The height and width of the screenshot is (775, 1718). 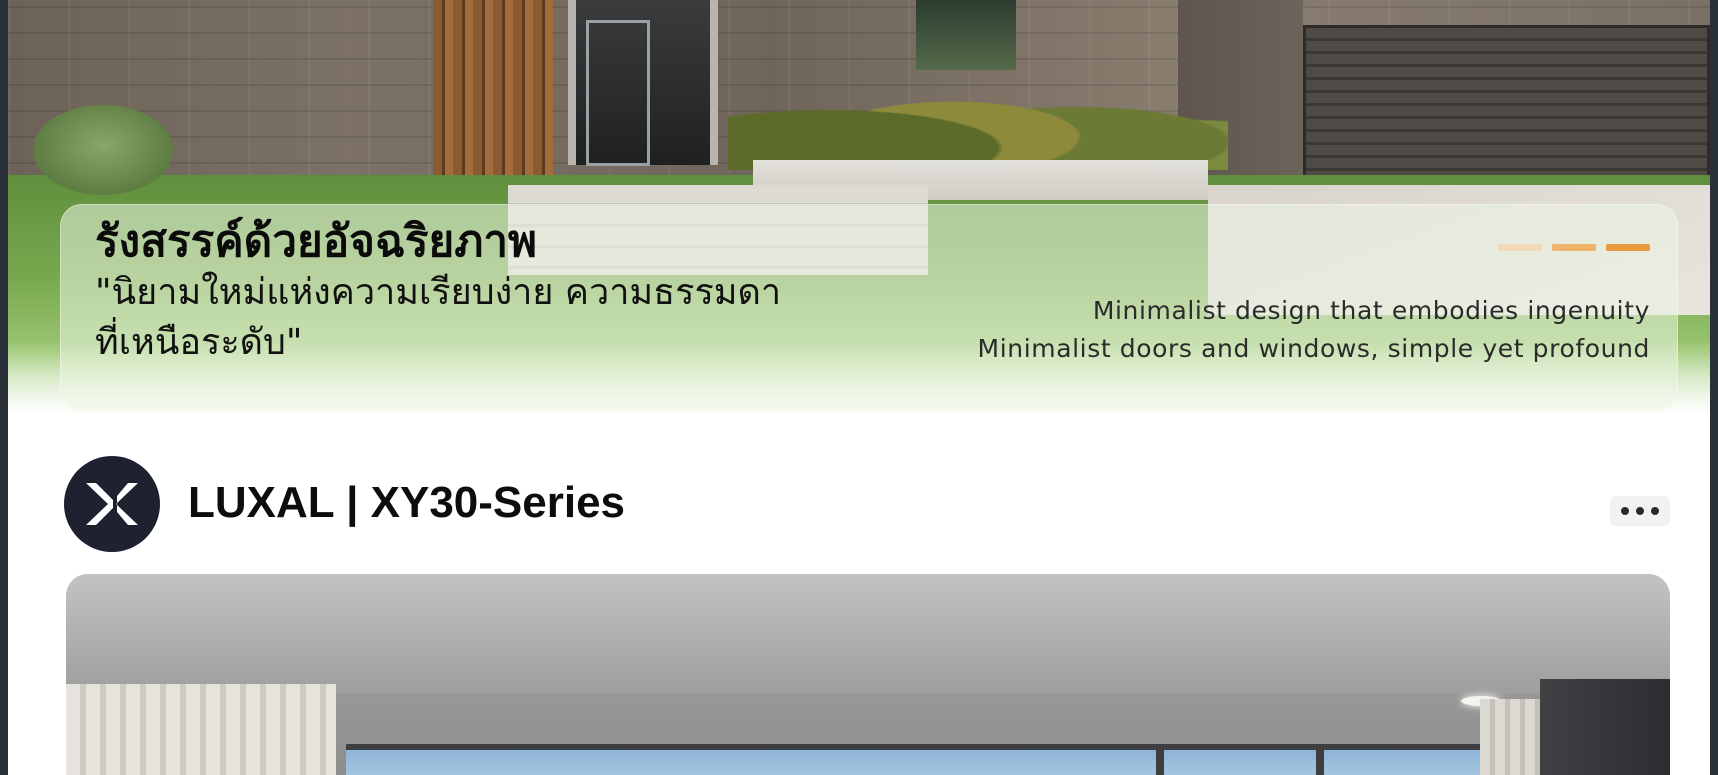 I want to click on slide-indicator, so click(x=1574, y=247).